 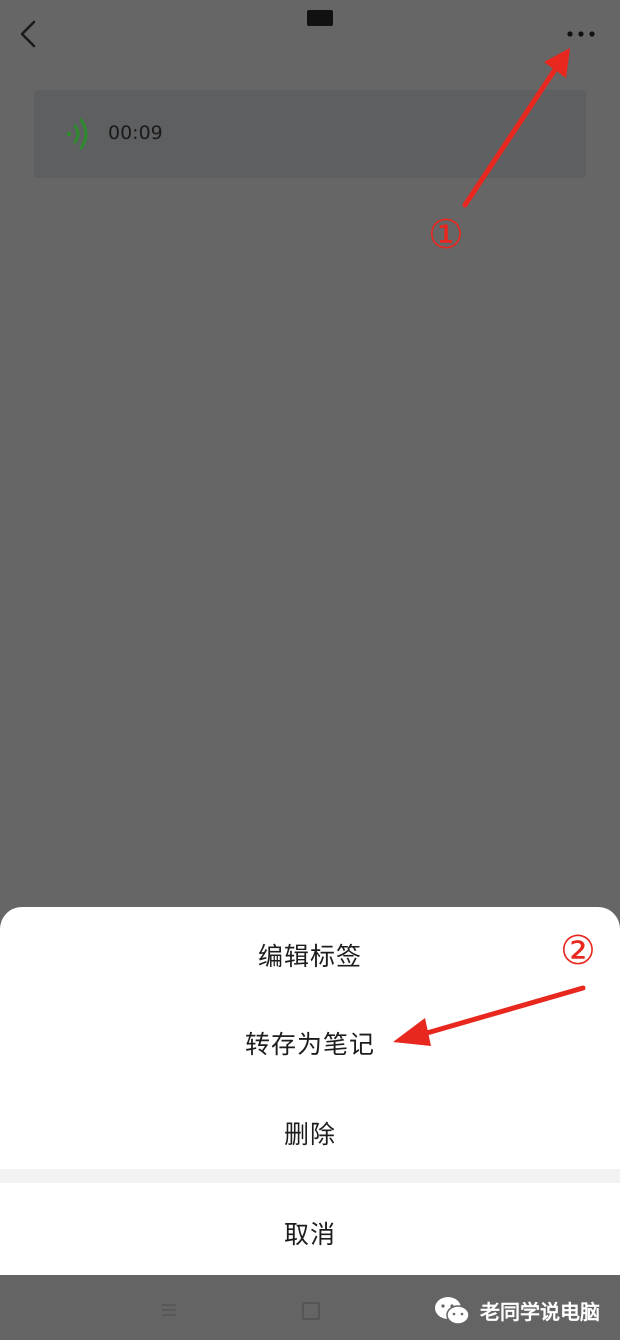 I want to click on edit-tags-option: 编辑标签, so click(x=310, y=955).